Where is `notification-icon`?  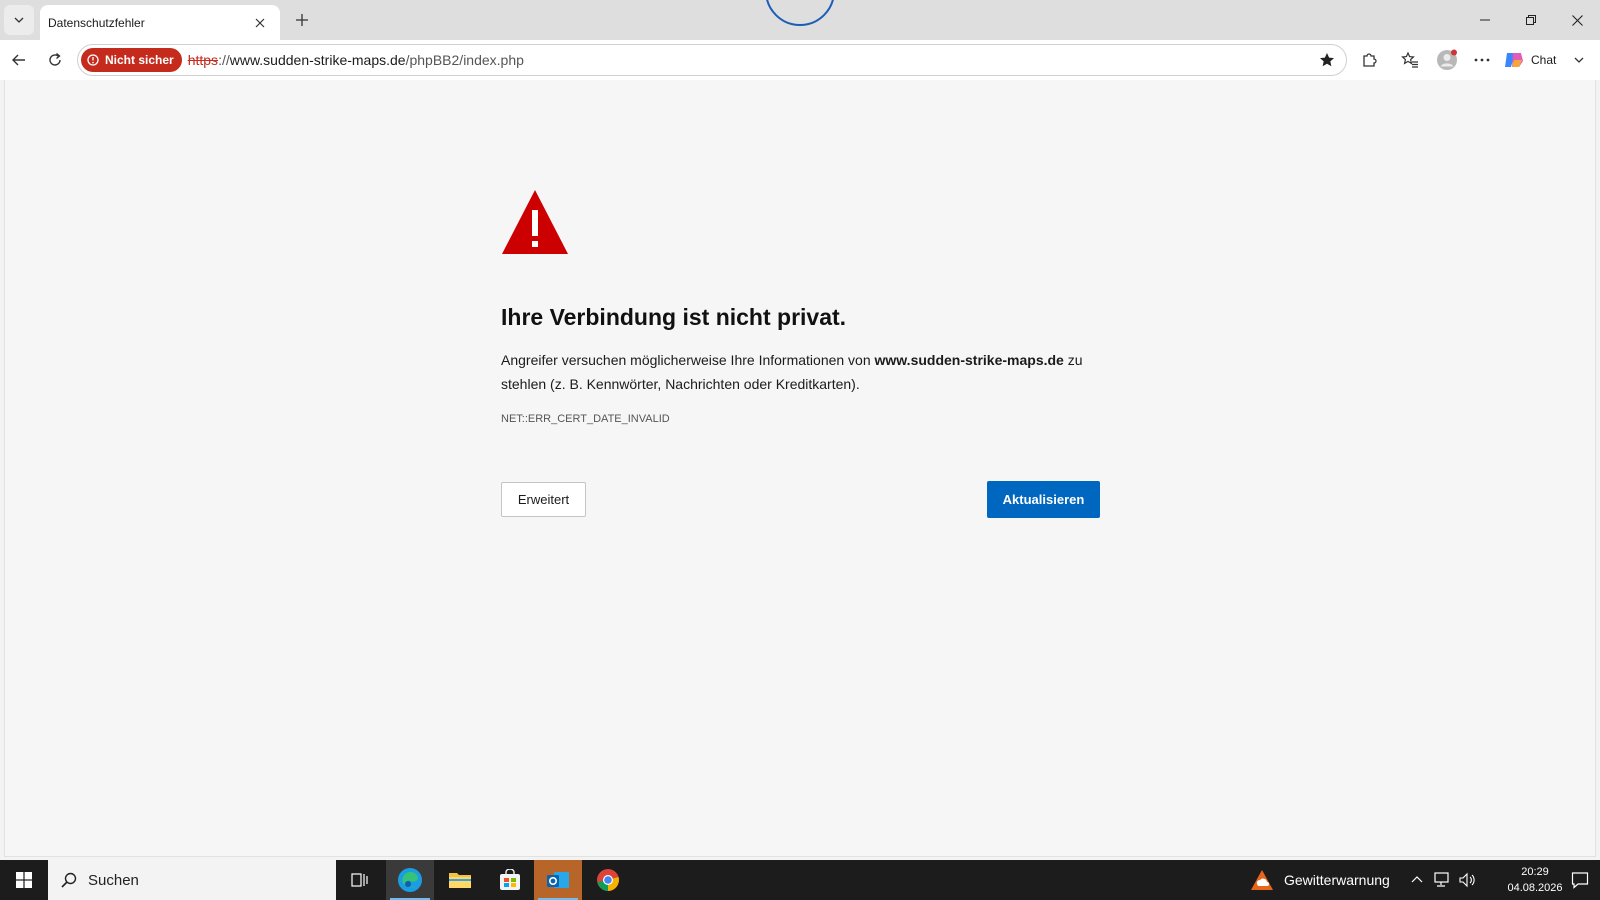
notification-icon is located at coordinates (1580, 880).